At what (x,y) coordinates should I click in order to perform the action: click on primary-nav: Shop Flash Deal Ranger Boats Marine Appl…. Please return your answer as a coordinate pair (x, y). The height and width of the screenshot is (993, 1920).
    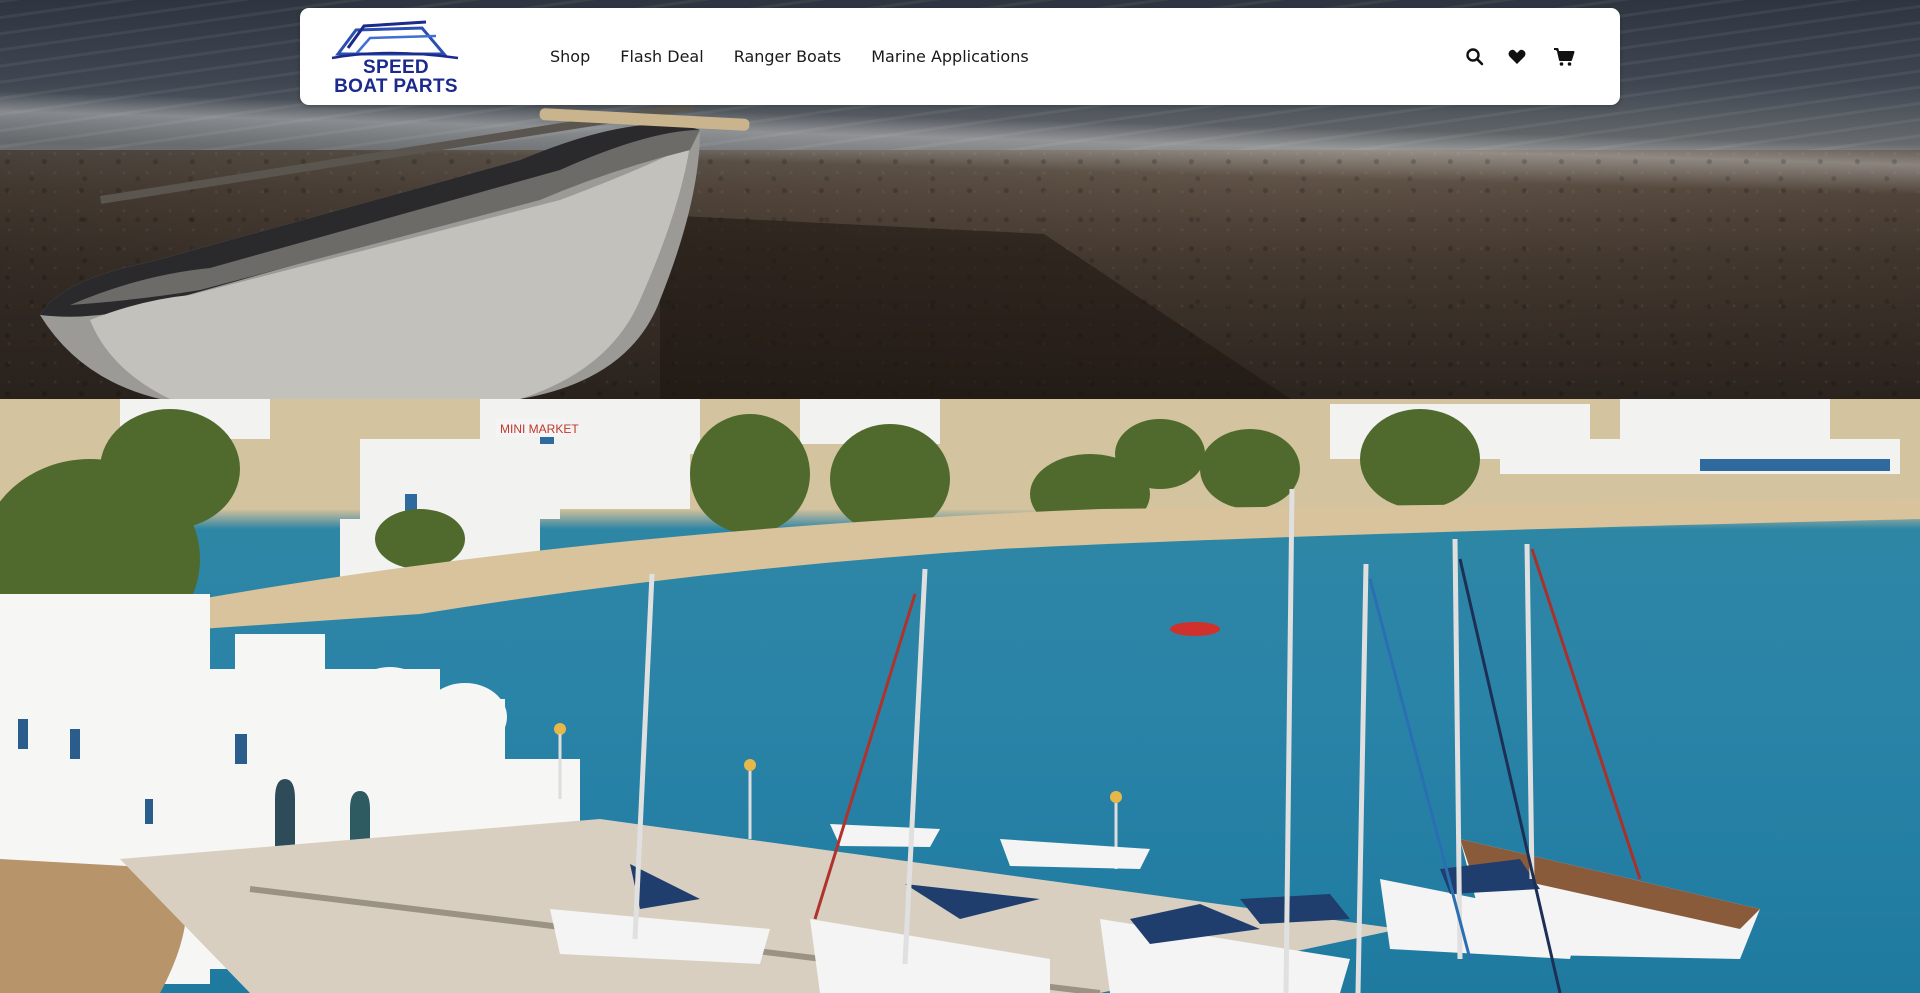
    Looking at the image, I should click on (789, 57).